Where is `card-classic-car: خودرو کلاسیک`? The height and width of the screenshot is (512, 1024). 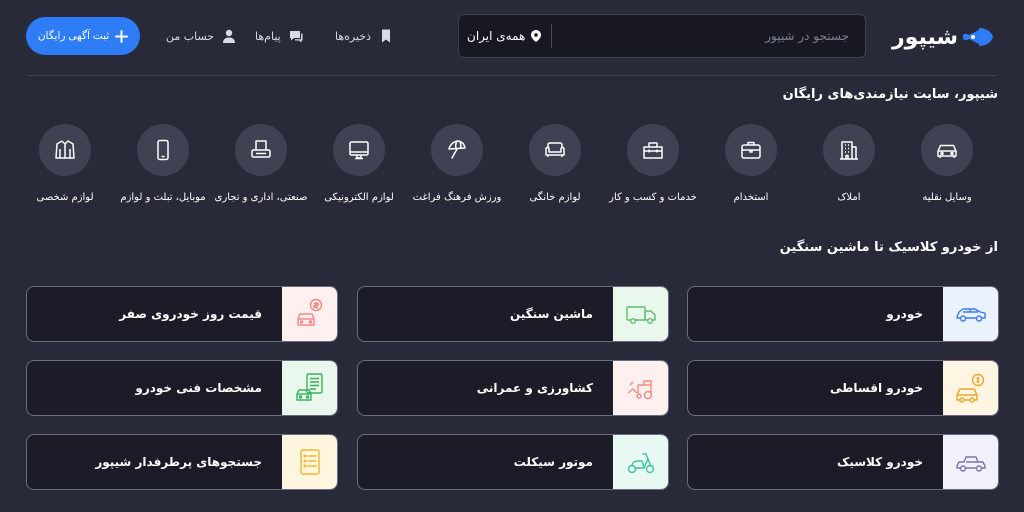 card-classic-car: خودرو کلاسیک is located at coordinates (843, 462).